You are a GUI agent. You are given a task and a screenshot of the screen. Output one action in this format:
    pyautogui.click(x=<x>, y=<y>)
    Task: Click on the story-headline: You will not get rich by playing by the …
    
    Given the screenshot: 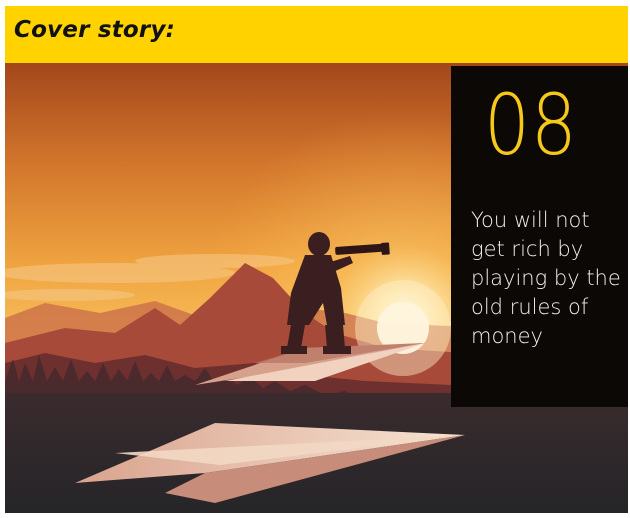 What is the action you would take?
    pyautogui.click(x=546, y=278)
    